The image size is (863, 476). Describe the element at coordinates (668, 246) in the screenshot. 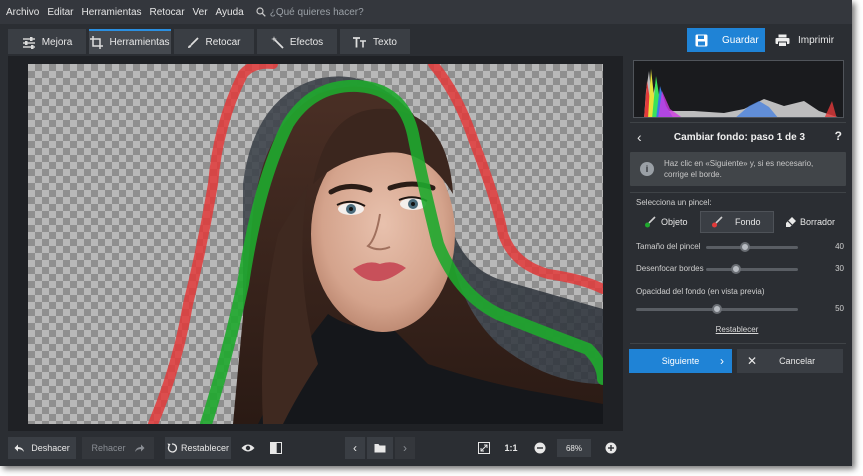

I see `brush-size-label: Tamaño del pincel` at that location.